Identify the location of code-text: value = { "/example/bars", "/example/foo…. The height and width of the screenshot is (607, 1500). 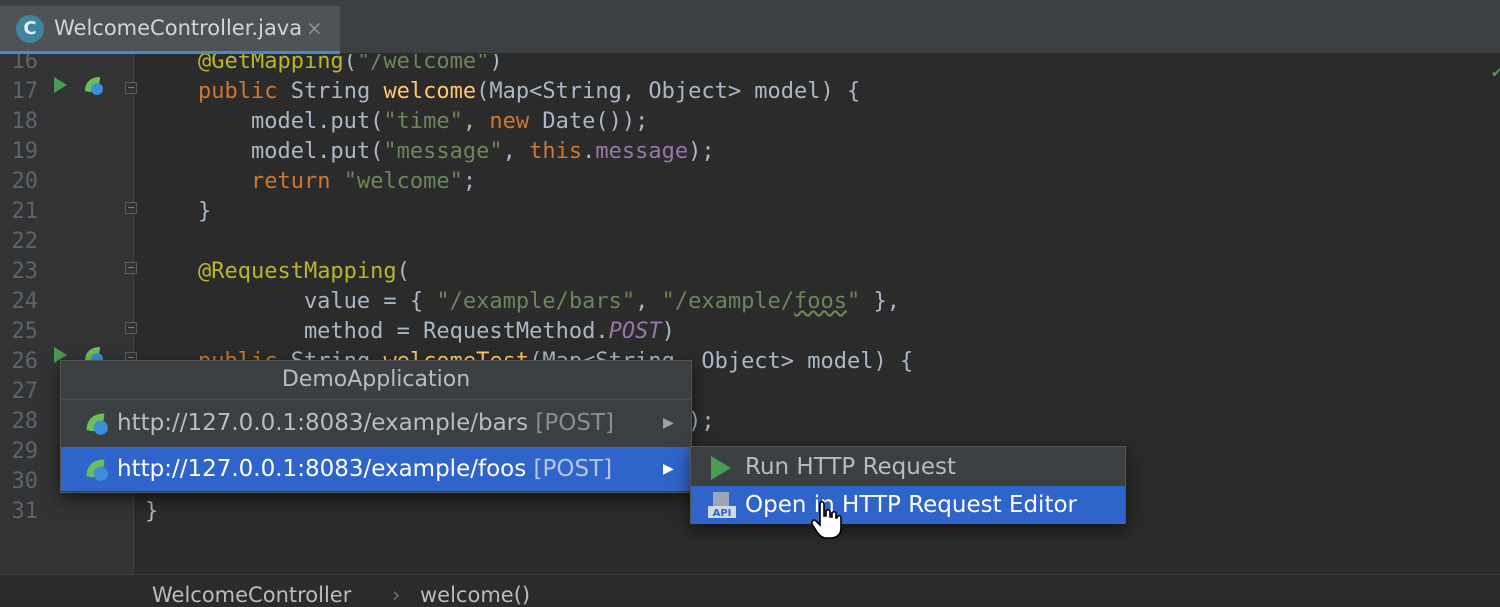
(523, 301).